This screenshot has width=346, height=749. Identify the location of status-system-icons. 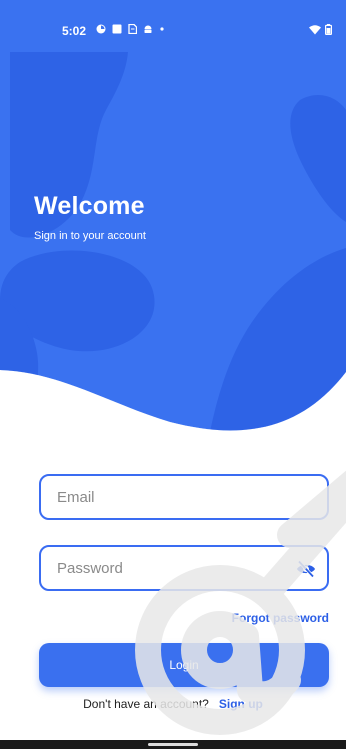
(320, 29).